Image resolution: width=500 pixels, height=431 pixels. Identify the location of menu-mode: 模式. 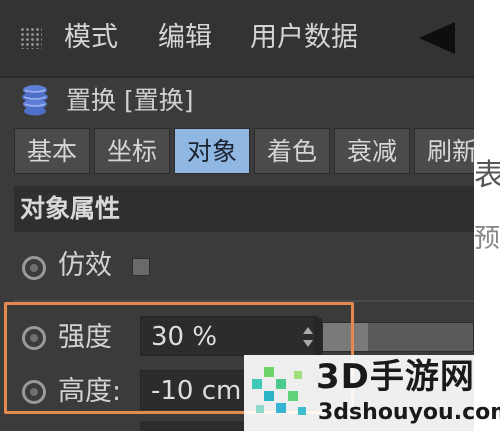
(91, 38).